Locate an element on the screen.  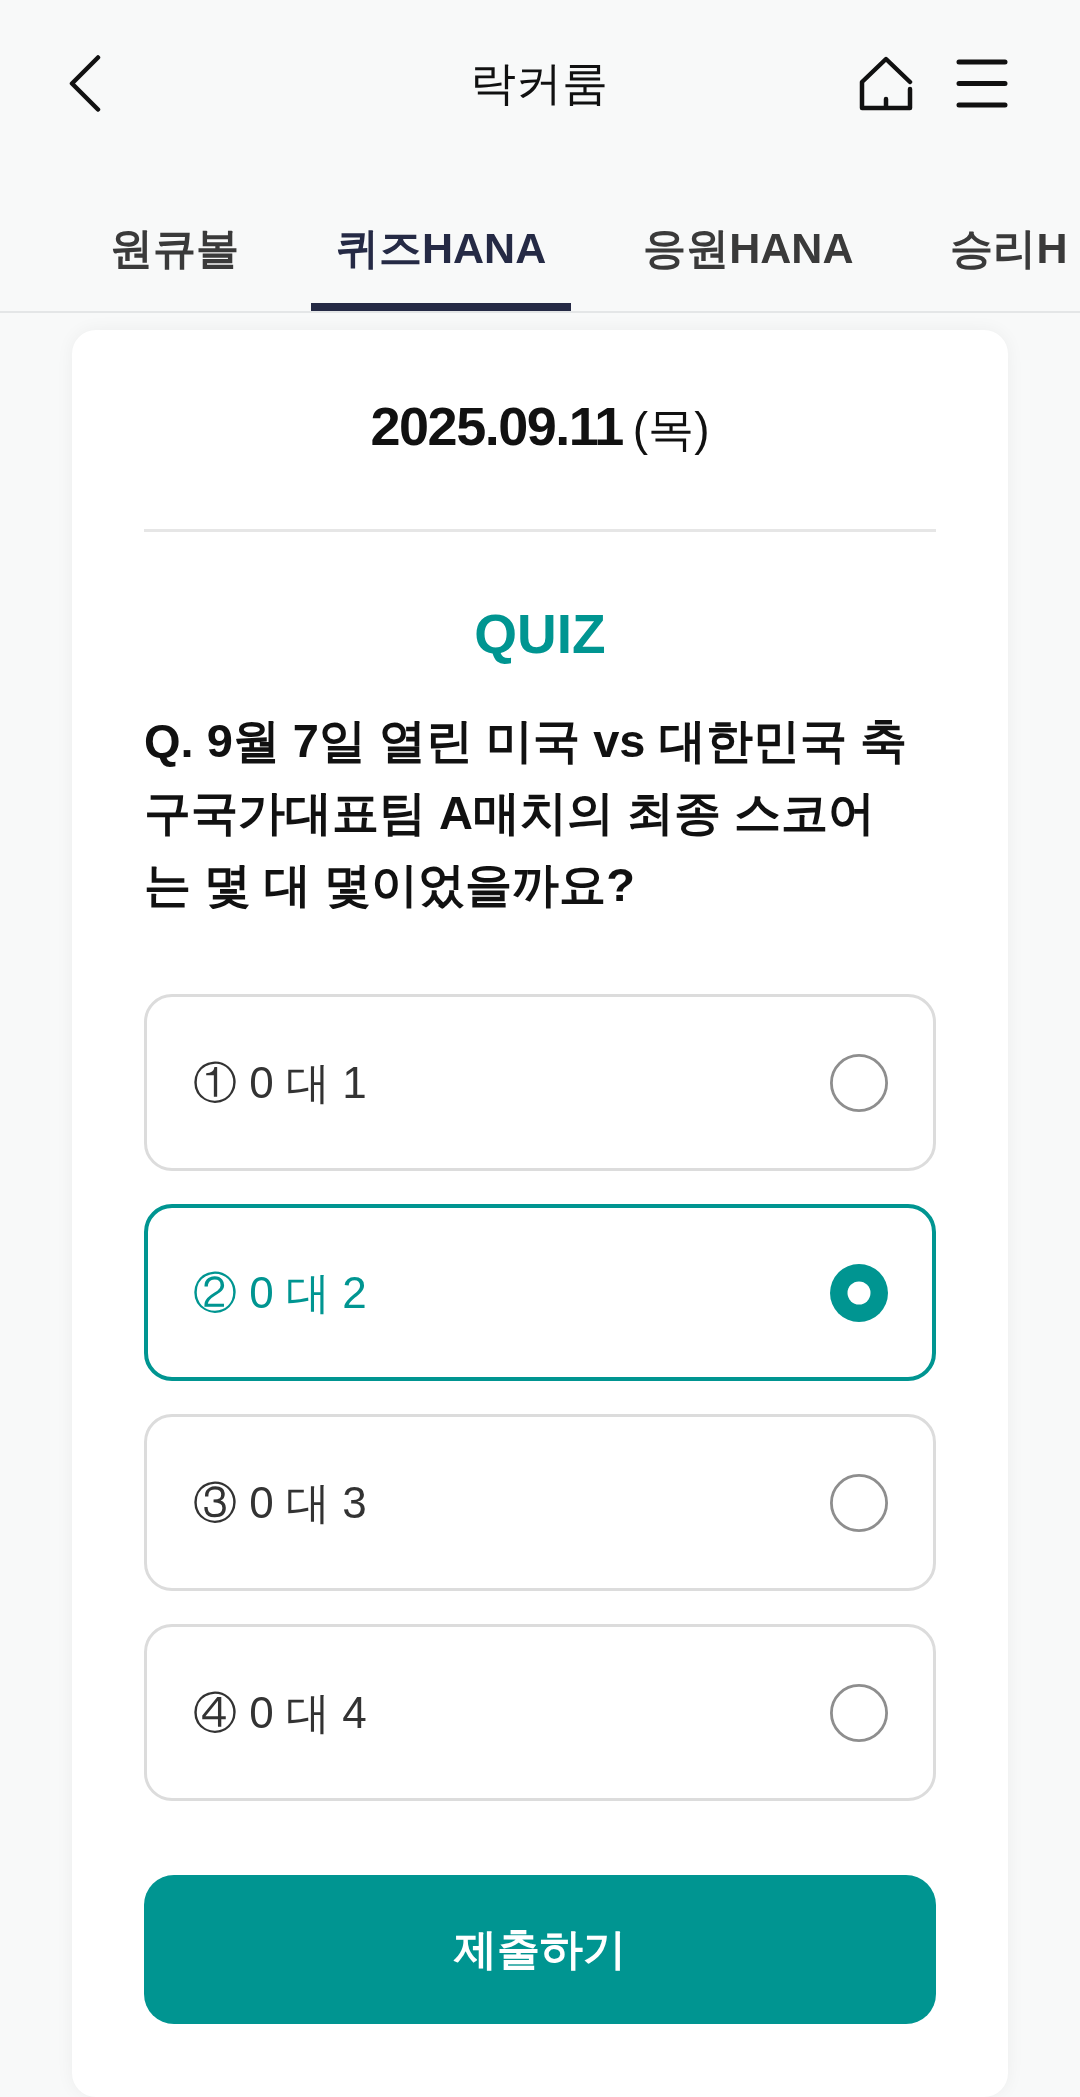
answer-option: ④ 0 대 4 is located at coordinates (540, 1712).